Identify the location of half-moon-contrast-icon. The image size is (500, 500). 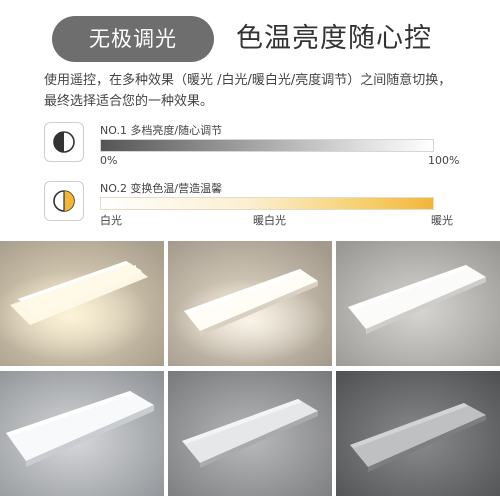
(64, 142).